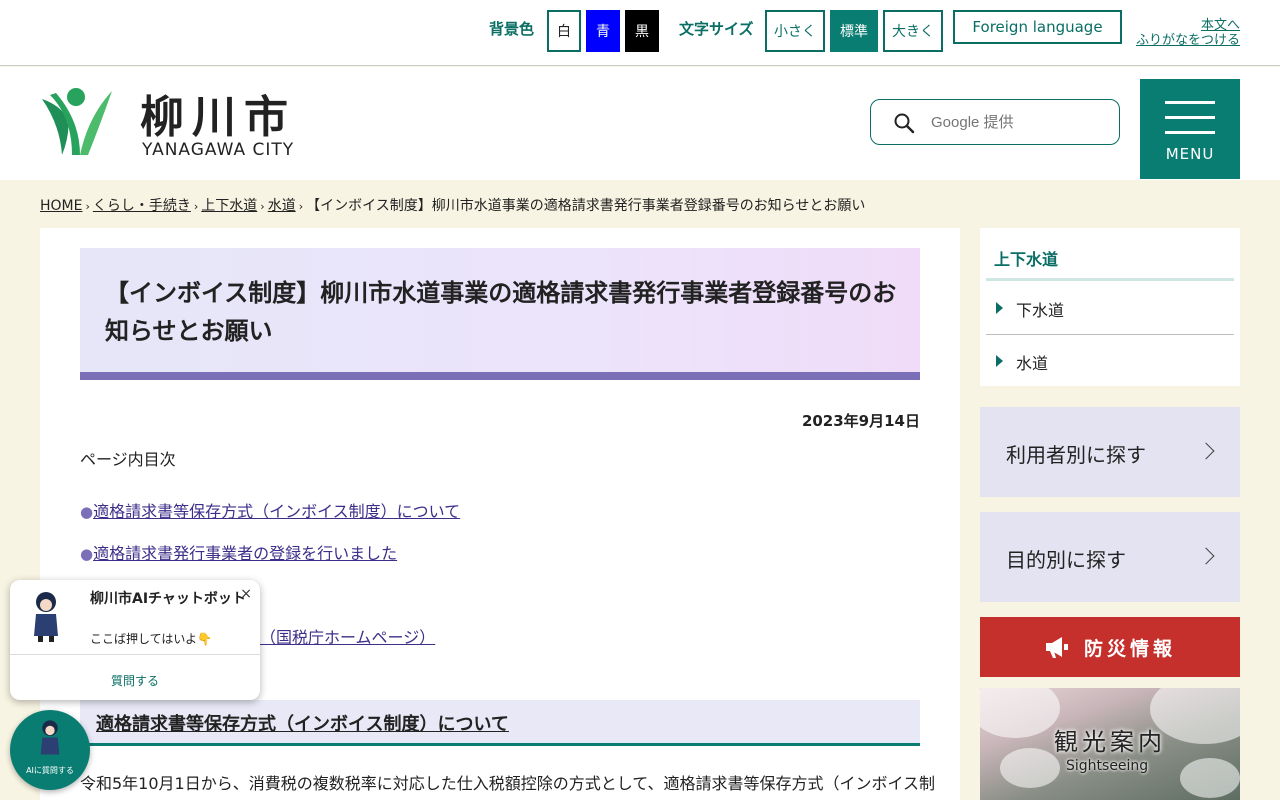  Describe the element at coordinates (128, 459) in the screenshot. I see `toc-title: ページ内目次` at that location.